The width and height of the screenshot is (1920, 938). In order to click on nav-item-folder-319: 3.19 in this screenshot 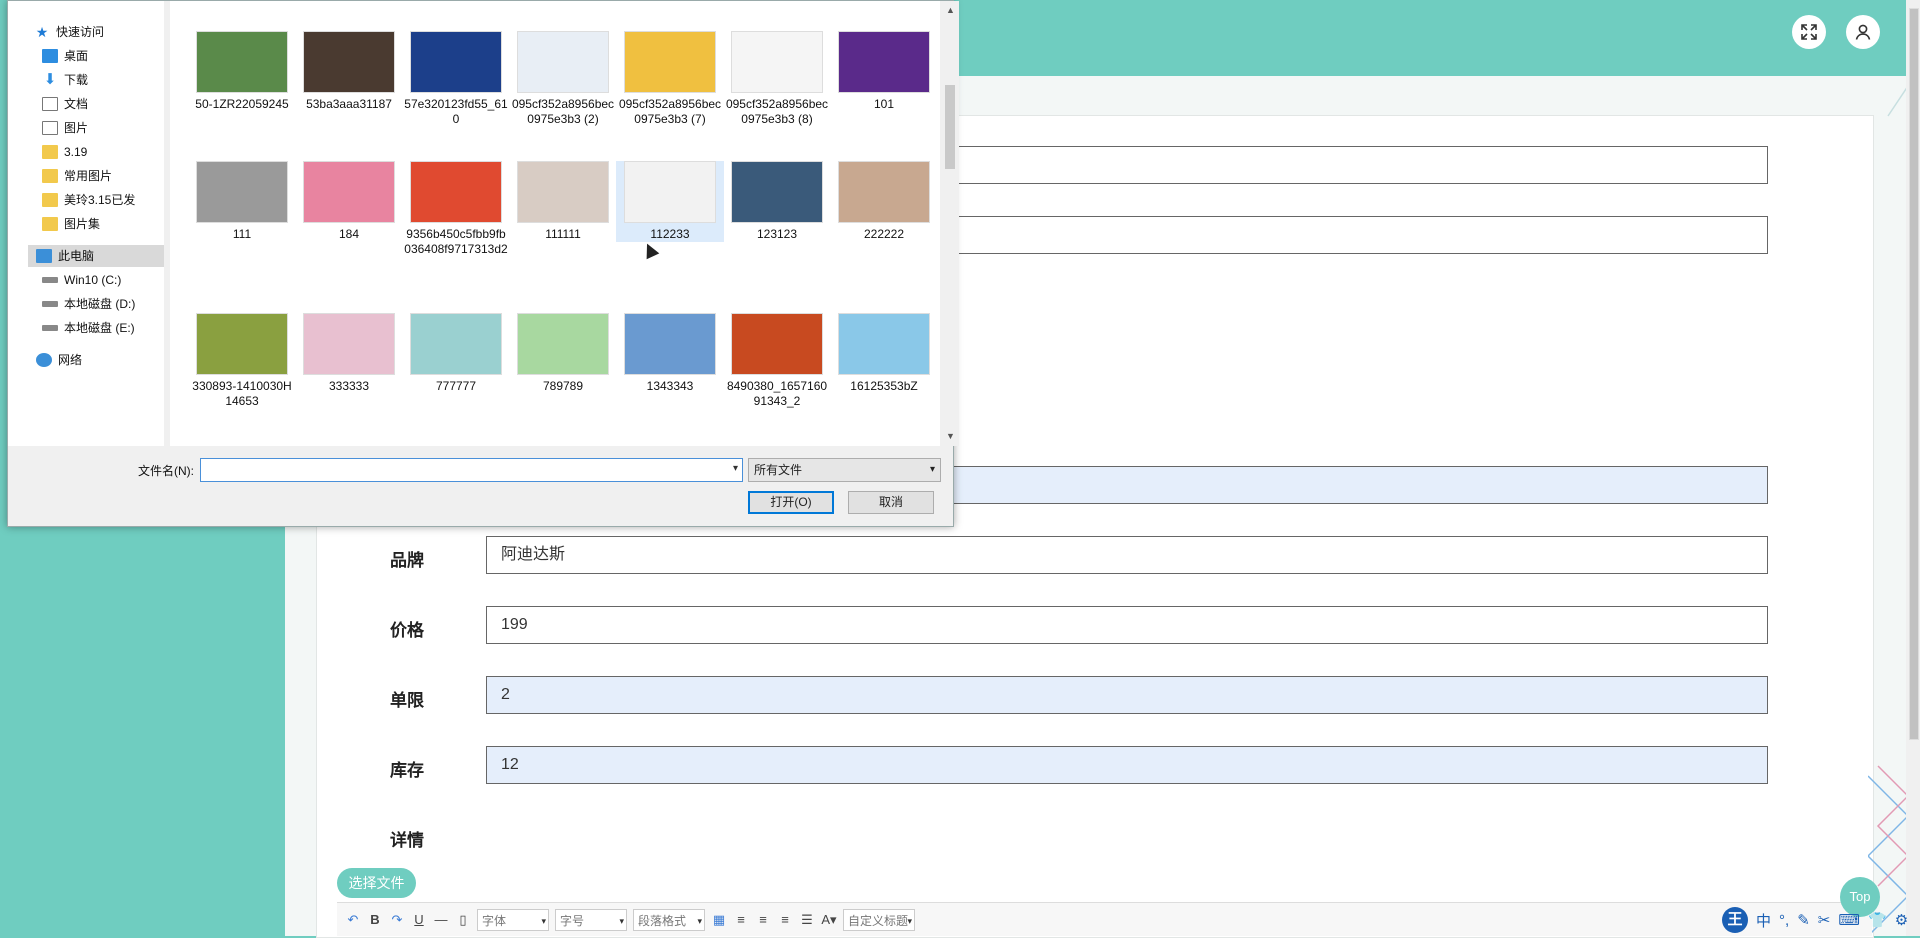, I will do `click(64, 152)`.